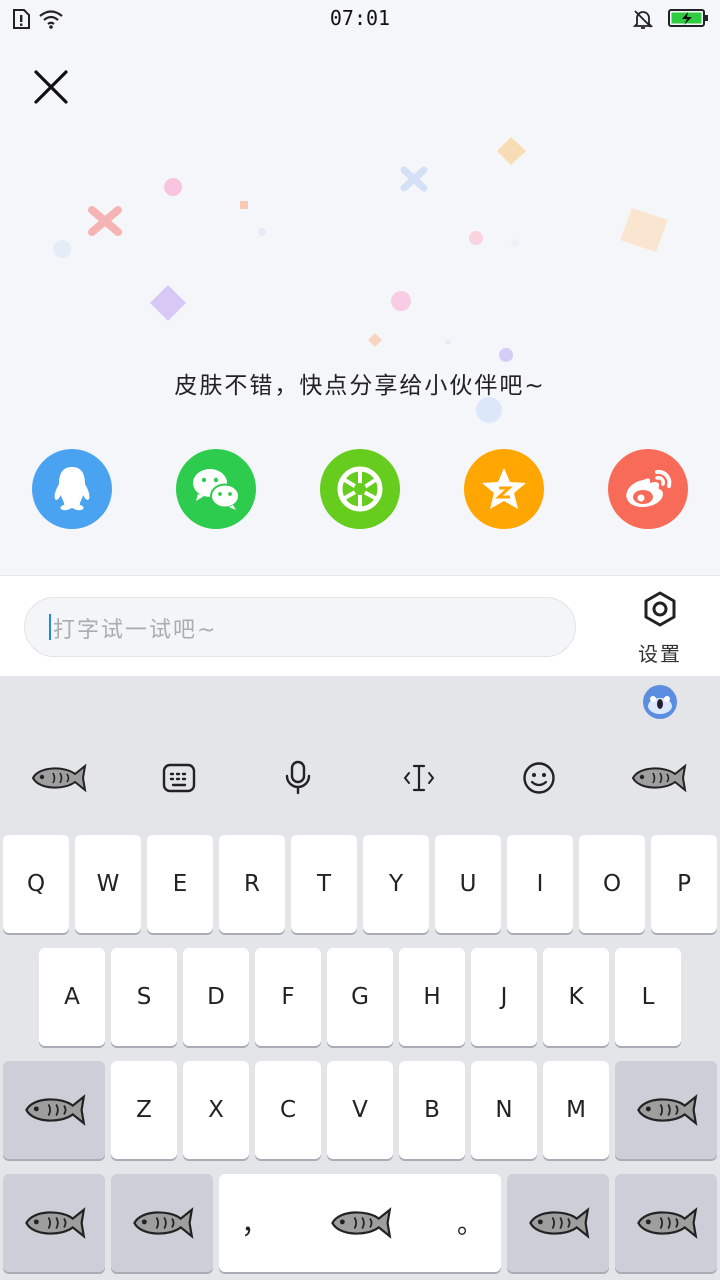  What do you see at coordinates (252, 884) in the screenshot?
I see `key-r: R` at bounding box center [252, 884].